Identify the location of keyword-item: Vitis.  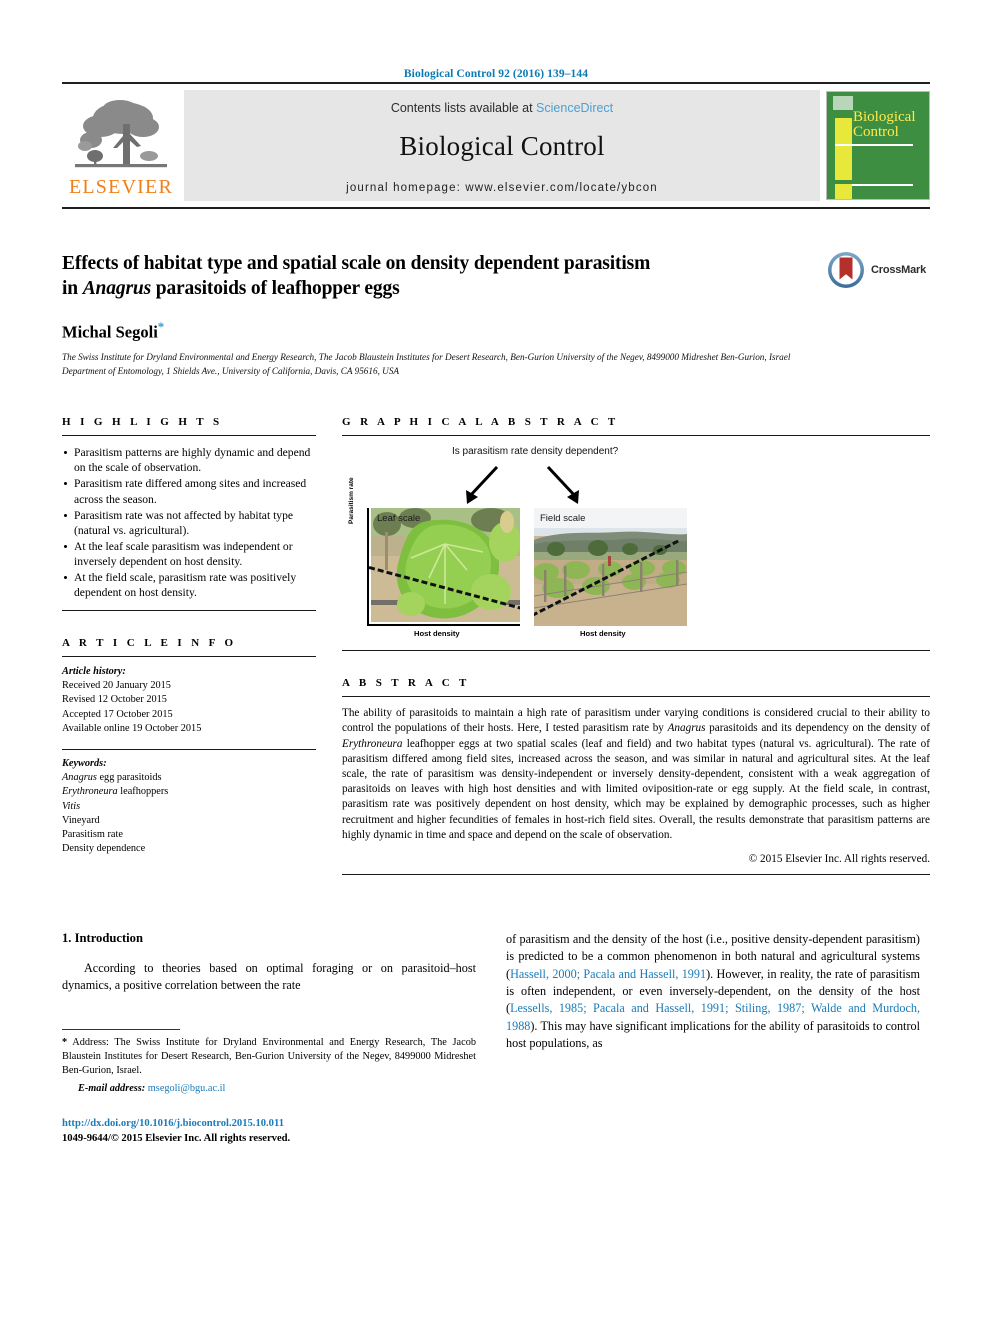
(71, 806).